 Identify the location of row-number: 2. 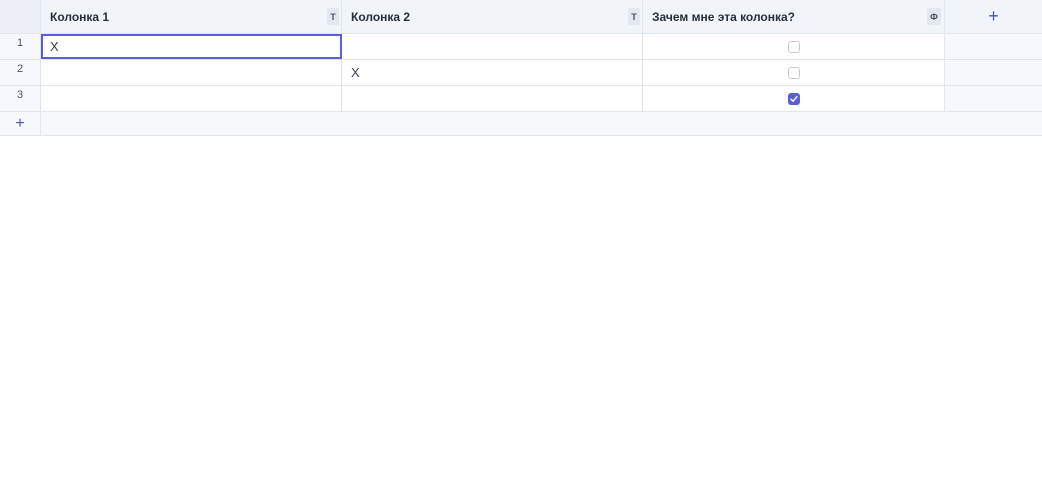
(20, 72).